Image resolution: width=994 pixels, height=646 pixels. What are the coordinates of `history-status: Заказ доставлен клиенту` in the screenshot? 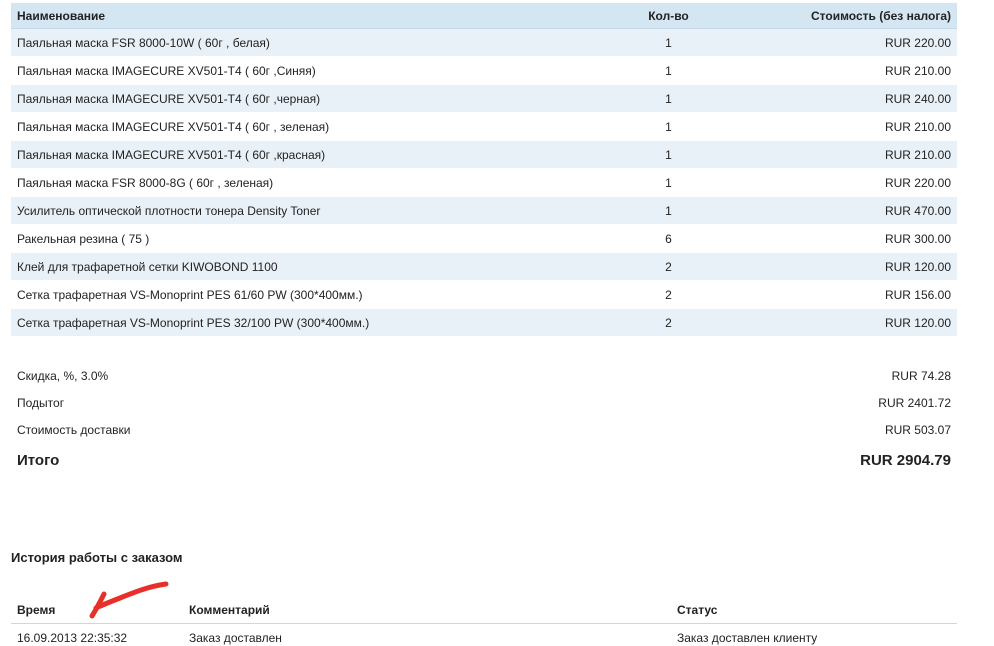 It's located at (747, 638).